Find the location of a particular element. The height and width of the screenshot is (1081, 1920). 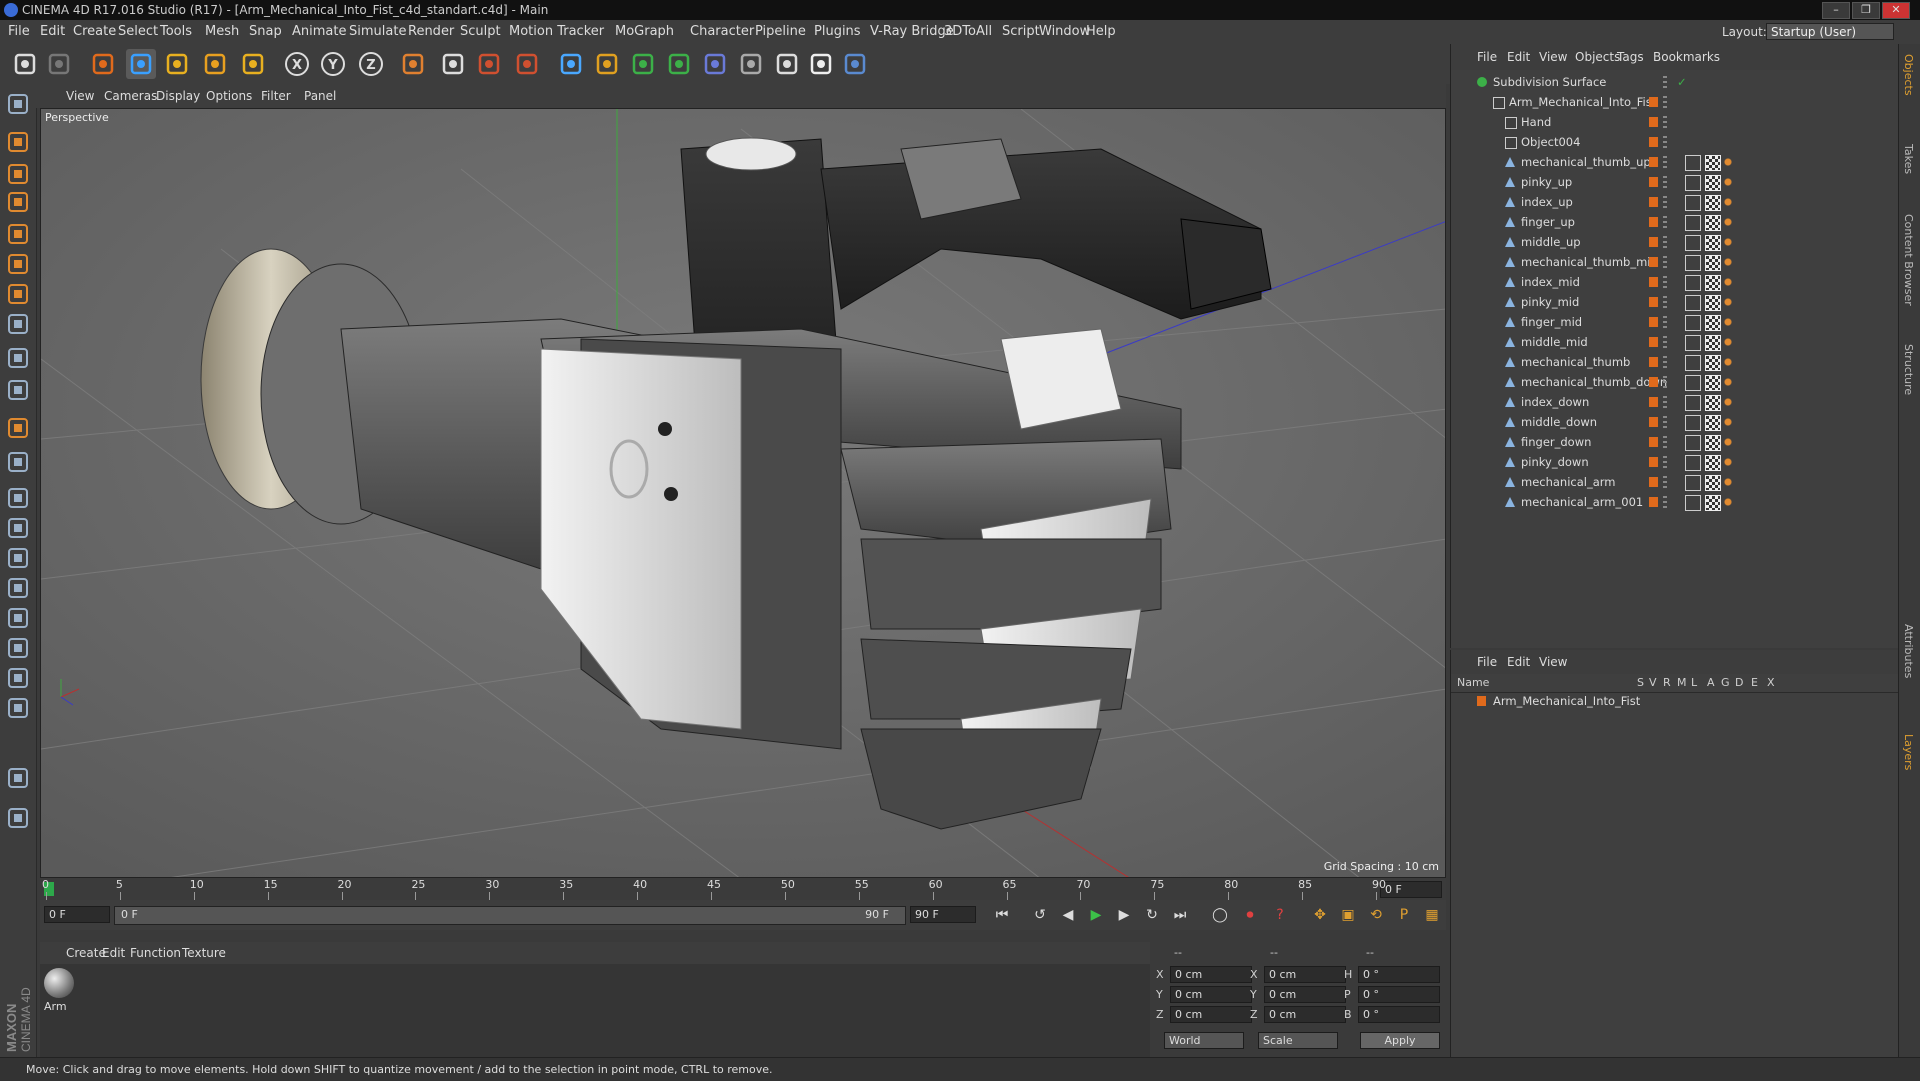

layer-column-r: R is located at coordinates (1667, 683).